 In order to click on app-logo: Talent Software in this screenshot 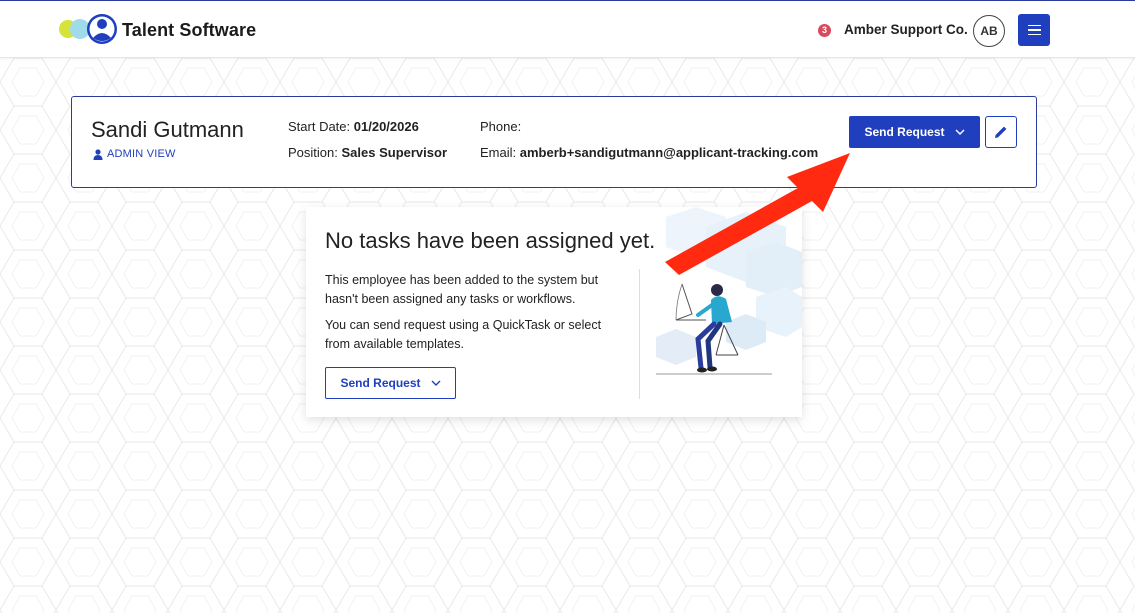, I will do `click(157, 30)`.